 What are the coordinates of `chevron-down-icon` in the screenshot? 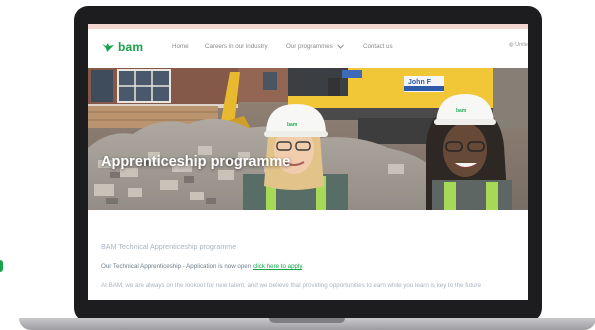 It's located at (340, 46).